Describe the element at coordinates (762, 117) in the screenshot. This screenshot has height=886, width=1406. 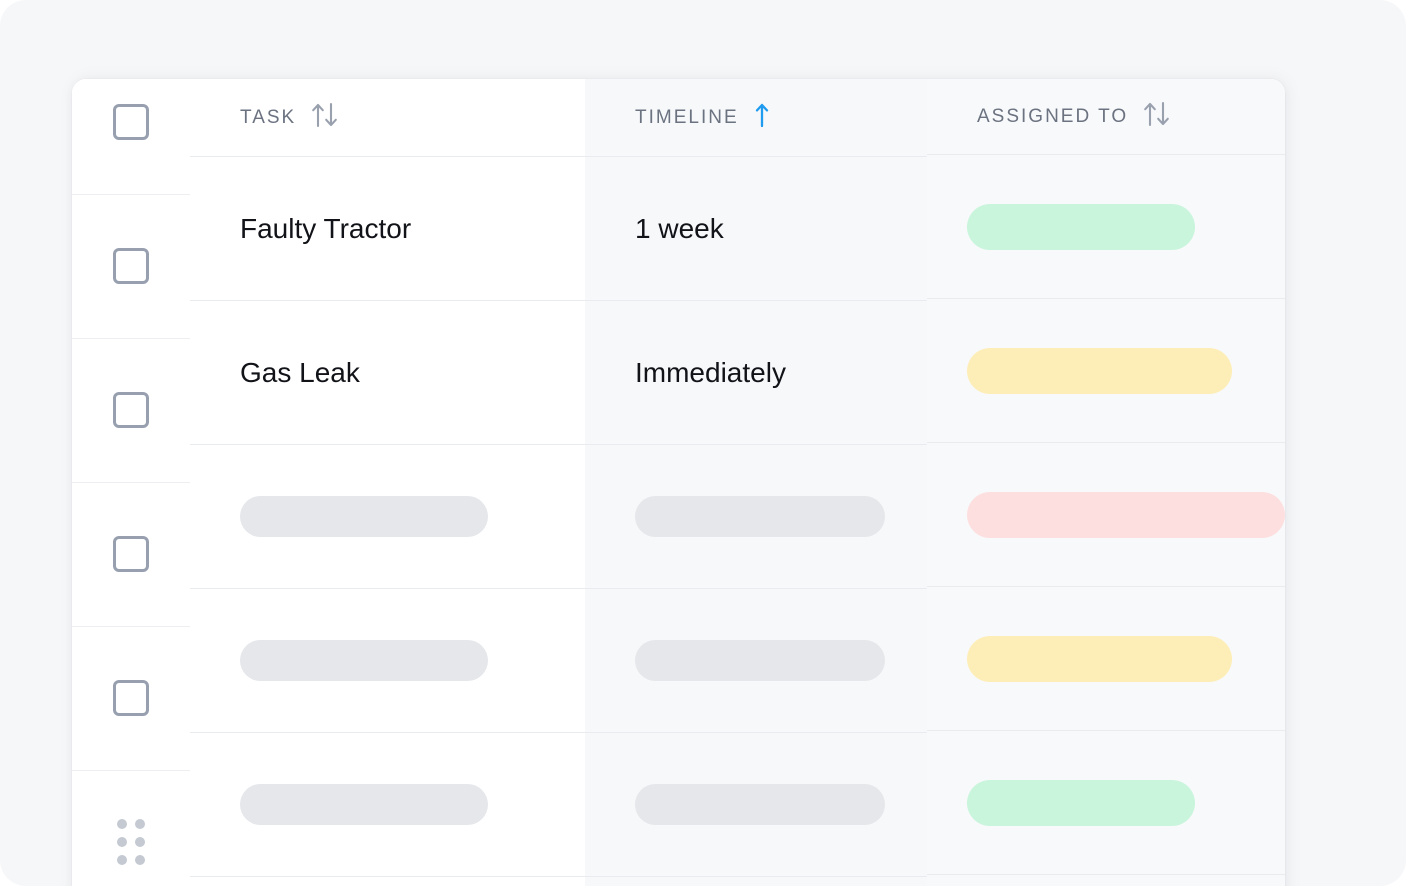
I see `sort-ascending-icon` at that location.